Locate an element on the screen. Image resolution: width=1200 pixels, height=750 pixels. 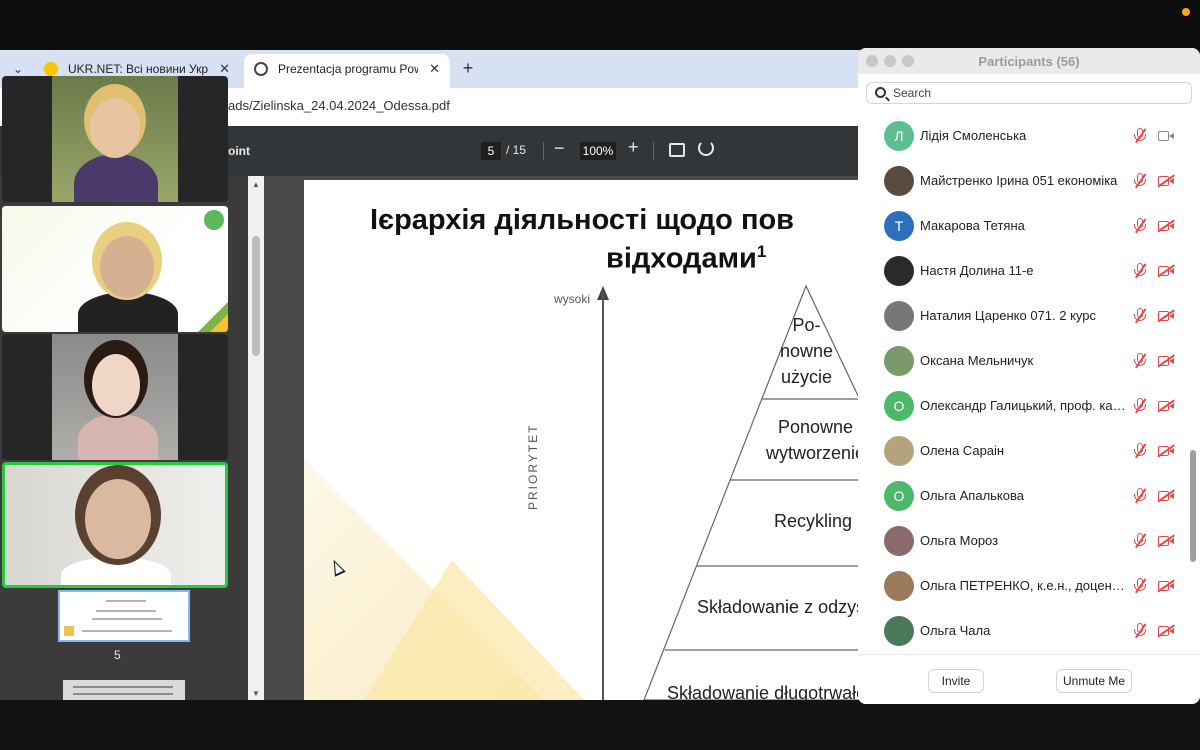
participant-name: Лідія Смоленська is located at coordinates (973, 135).